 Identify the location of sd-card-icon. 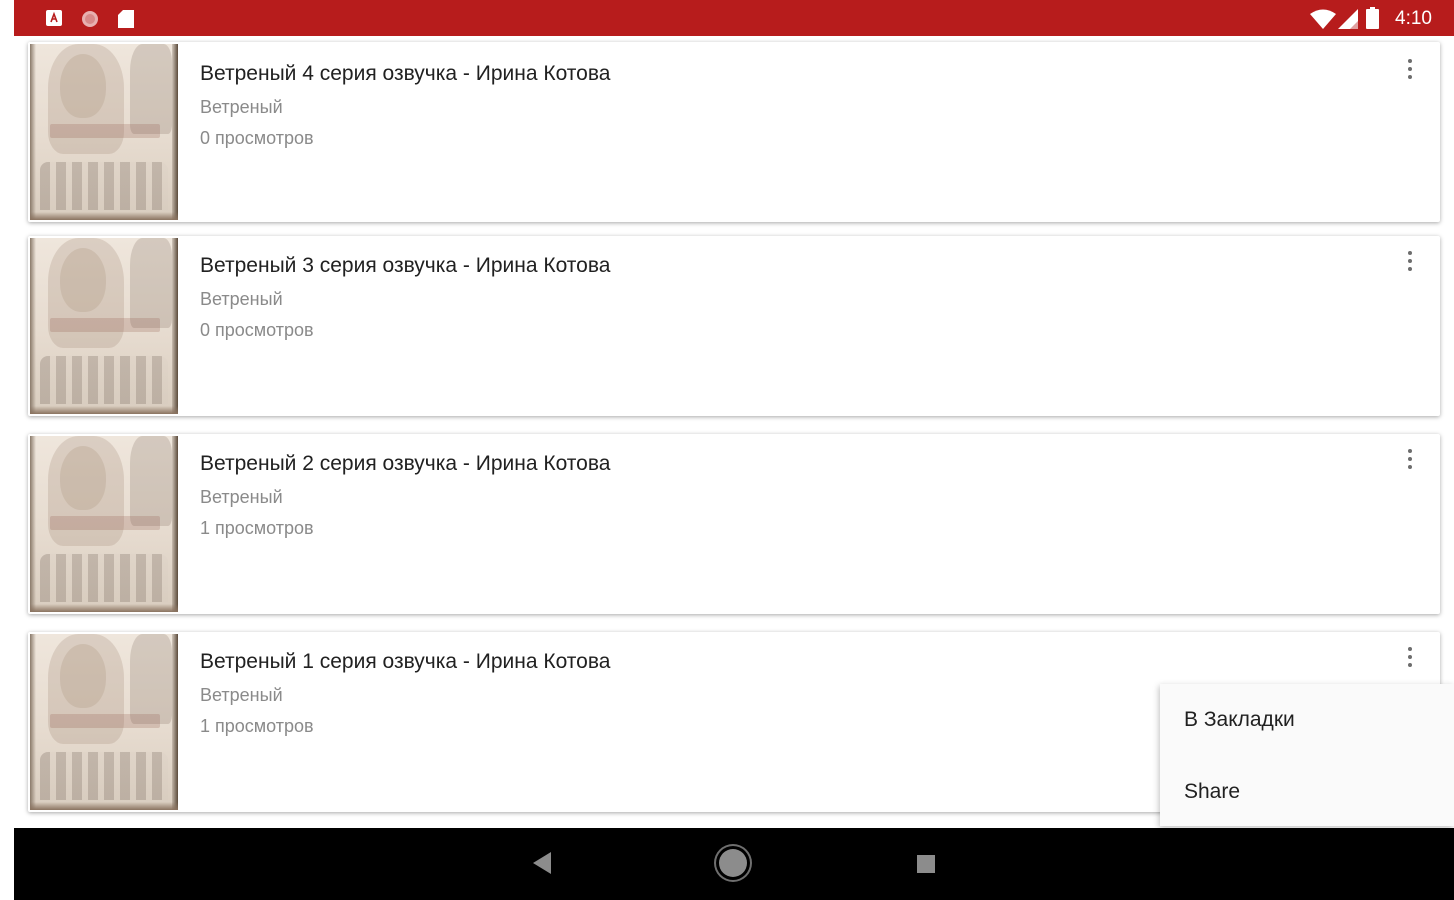
(126, 19).